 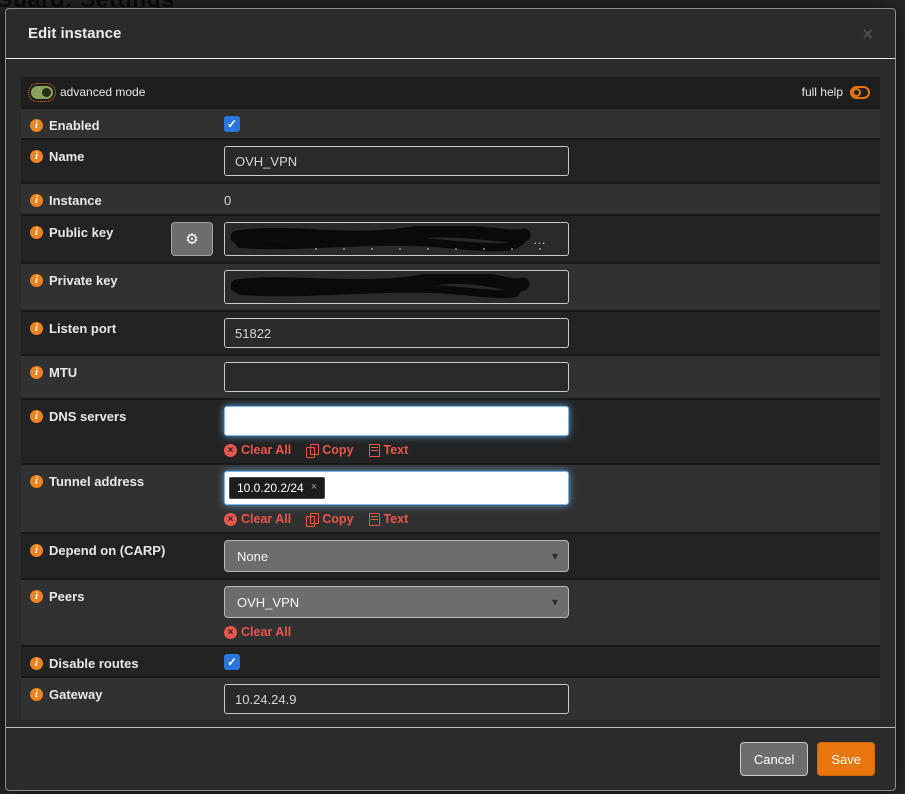 What do you see at coordinates (822, 92) in the screenshot?
I see `full-help-label: full help` at bounding box center [822, 92].